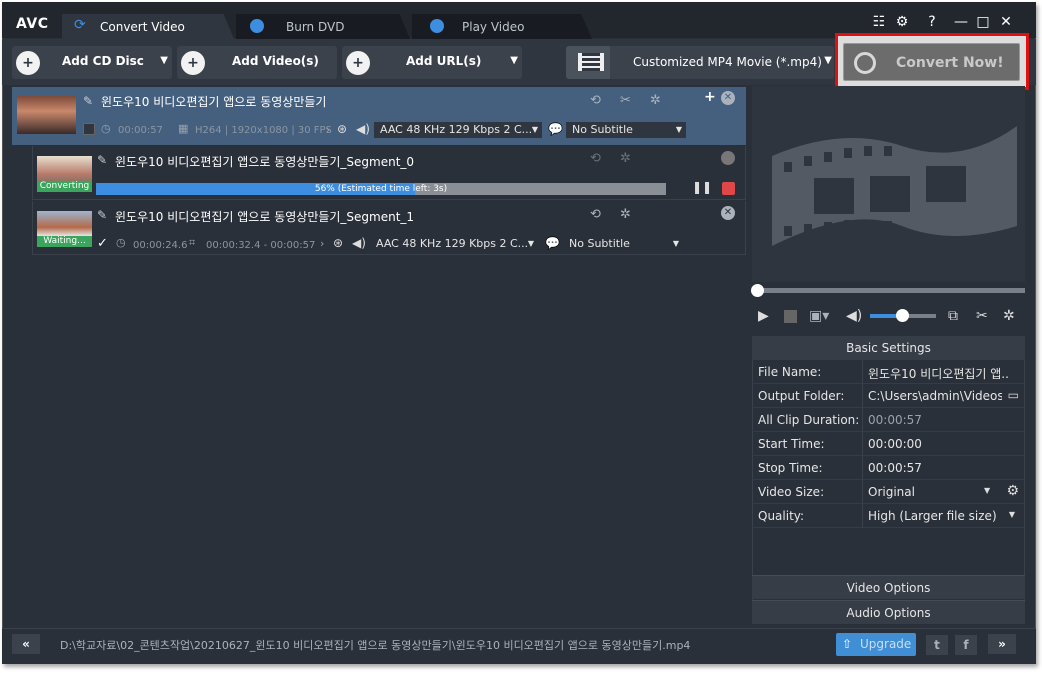 This screenshot has height=673, width=1042. Describe the element at coordinates (888, 290) in the screenshot. I see `seek-bar` at that location.